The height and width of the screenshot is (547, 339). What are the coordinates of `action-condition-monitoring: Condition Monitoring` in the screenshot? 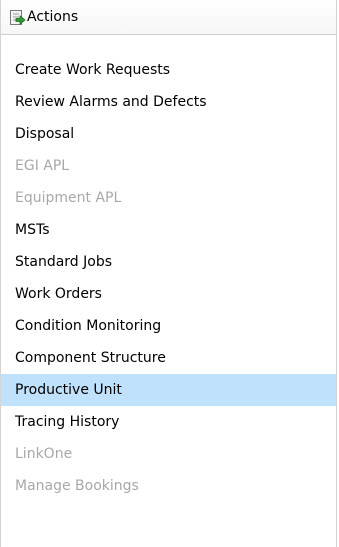 It's located at (168, 326).